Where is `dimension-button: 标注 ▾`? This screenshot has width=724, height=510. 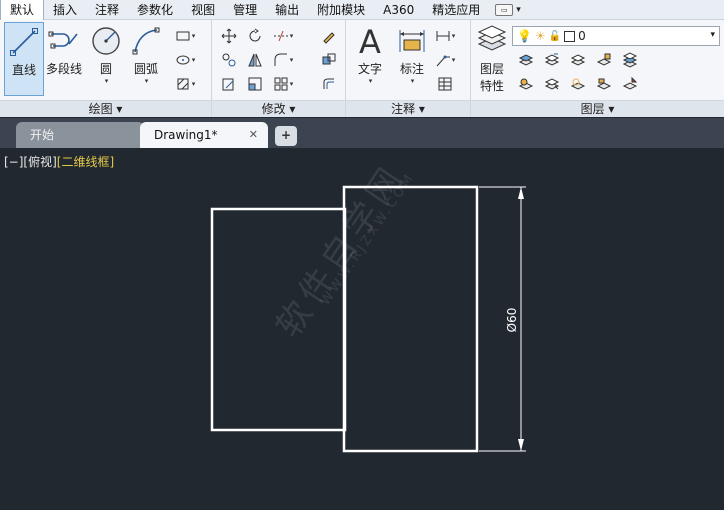
dimension-button: 标注 ▾ is located at coordinates (412, 59).